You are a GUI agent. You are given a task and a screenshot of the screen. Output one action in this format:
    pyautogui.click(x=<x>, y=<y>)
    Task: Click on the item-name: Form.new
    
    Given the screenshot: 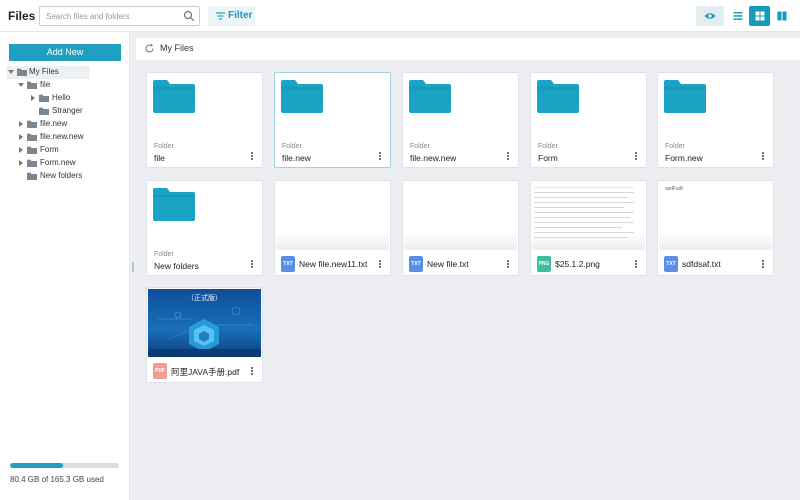 What is the action you would take?
    pyautogui.click(x=684, y=158)
    